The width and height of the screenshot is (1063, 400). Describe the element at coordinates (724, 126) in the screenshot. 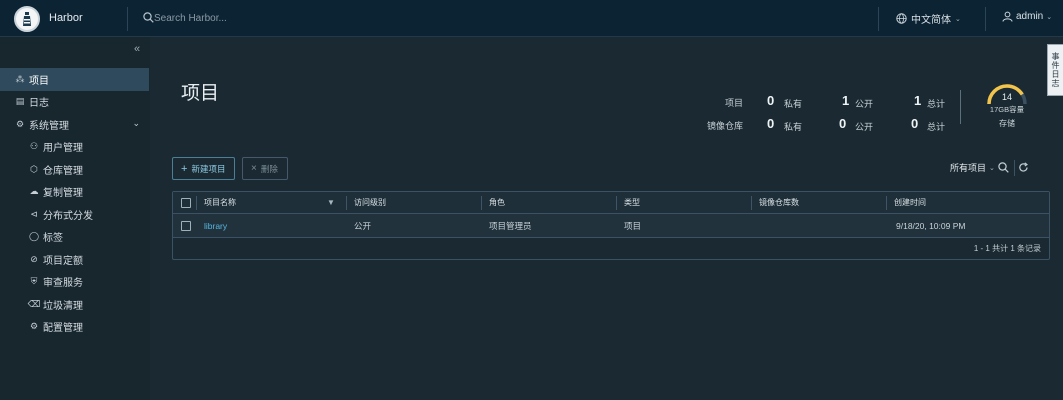

I see `stat-repos-label: 镜像仓库` at that location.